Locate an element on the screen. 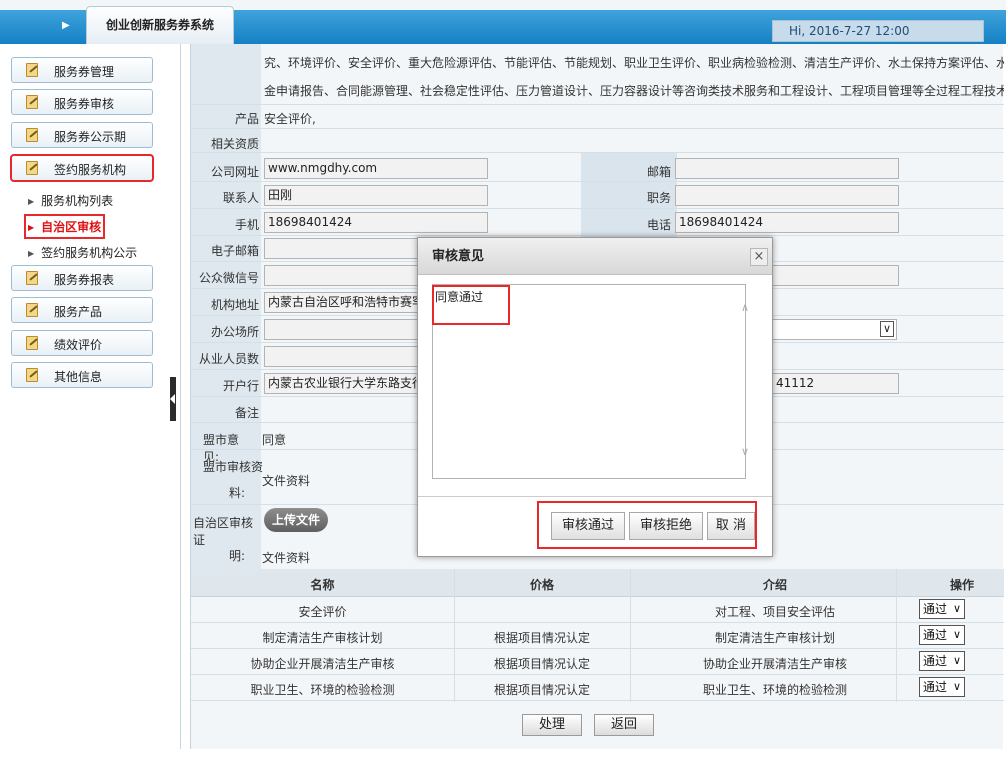 The height and width of the screenshot is (758, 1006). office-label: 办公场所 is located at coordinates (234, 332).